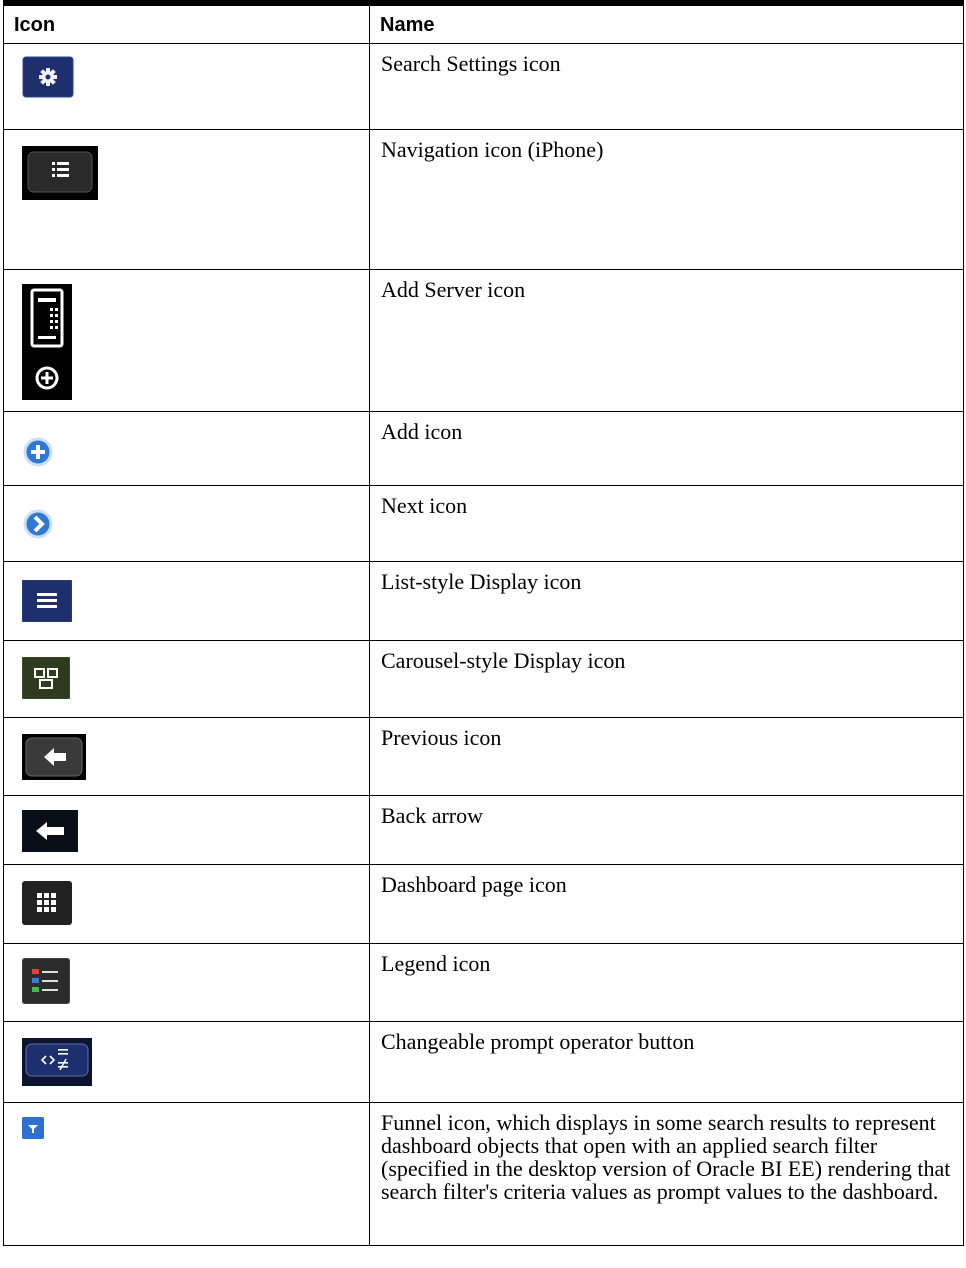 This screenshot has height=1268, width=966. What do you see at coordinates (195, 830) in the screenshot?
I see `back-arrow-icon` at bounding box center [195, 830].